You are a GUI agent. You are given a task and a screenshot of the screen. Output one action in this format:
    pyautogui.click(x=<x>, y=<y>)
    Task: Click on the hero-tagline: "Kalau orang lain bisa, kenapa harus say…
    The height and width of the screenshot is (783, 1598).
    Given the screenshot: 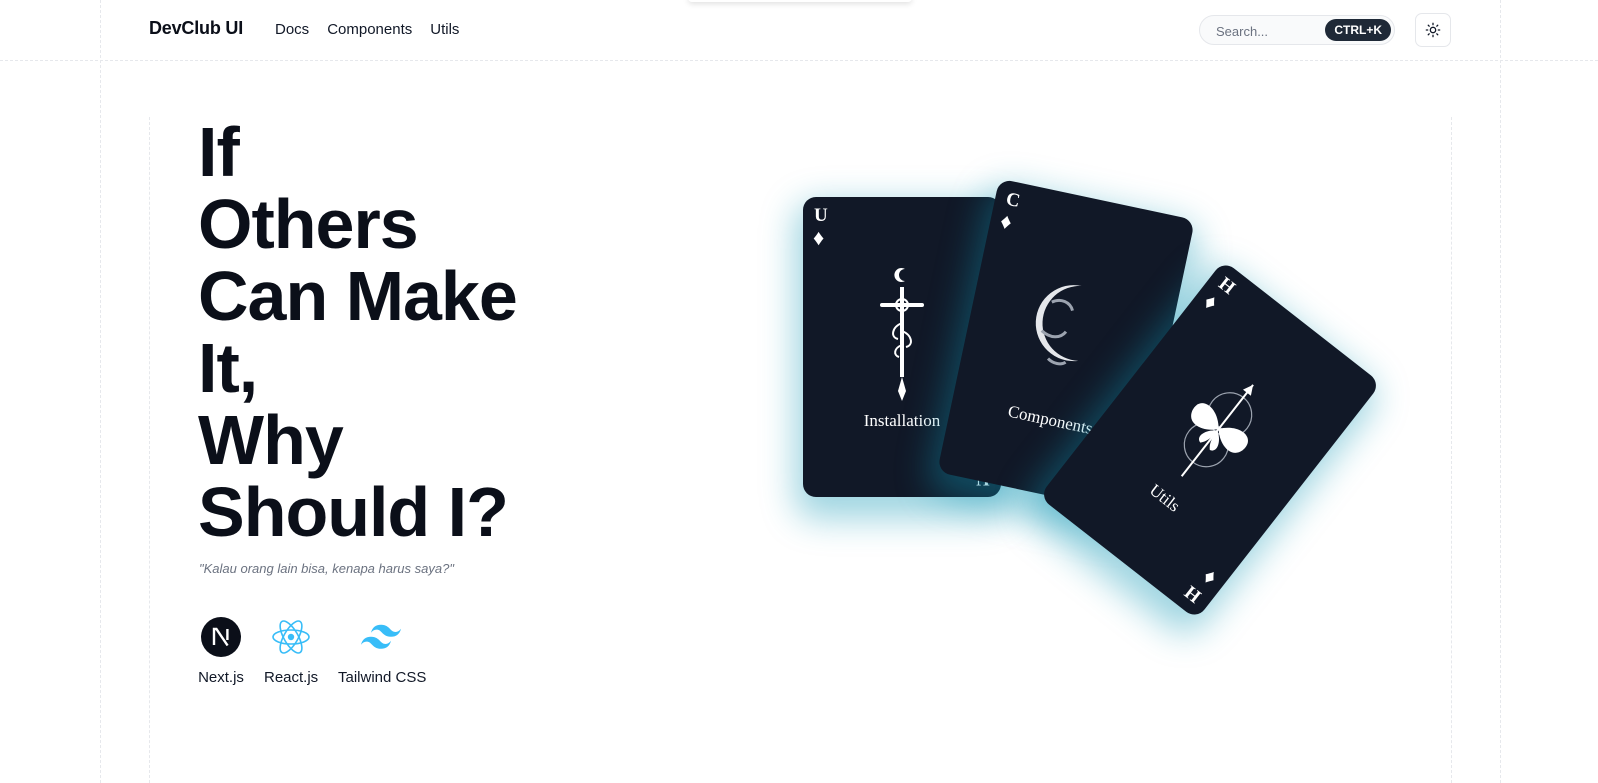 What is the action you would take?
    pyautogui.click(x=326, y=568)
    